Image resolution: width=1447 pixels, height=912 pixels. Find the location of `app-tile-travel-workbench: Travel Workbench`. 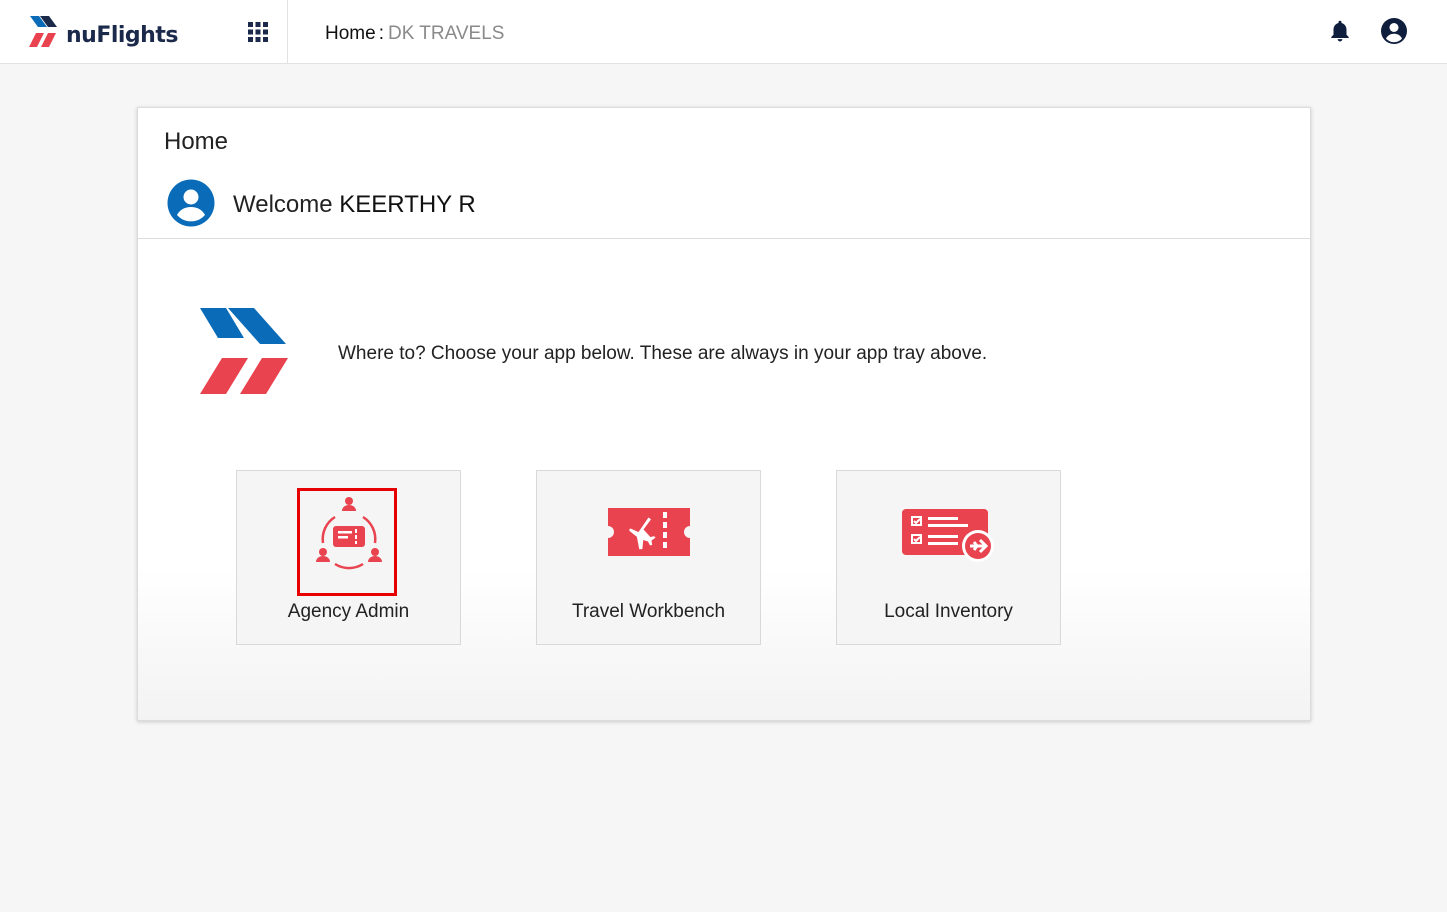

app-tile-travel-workbench: Travel Workbench is located at coordinates (648, 557).